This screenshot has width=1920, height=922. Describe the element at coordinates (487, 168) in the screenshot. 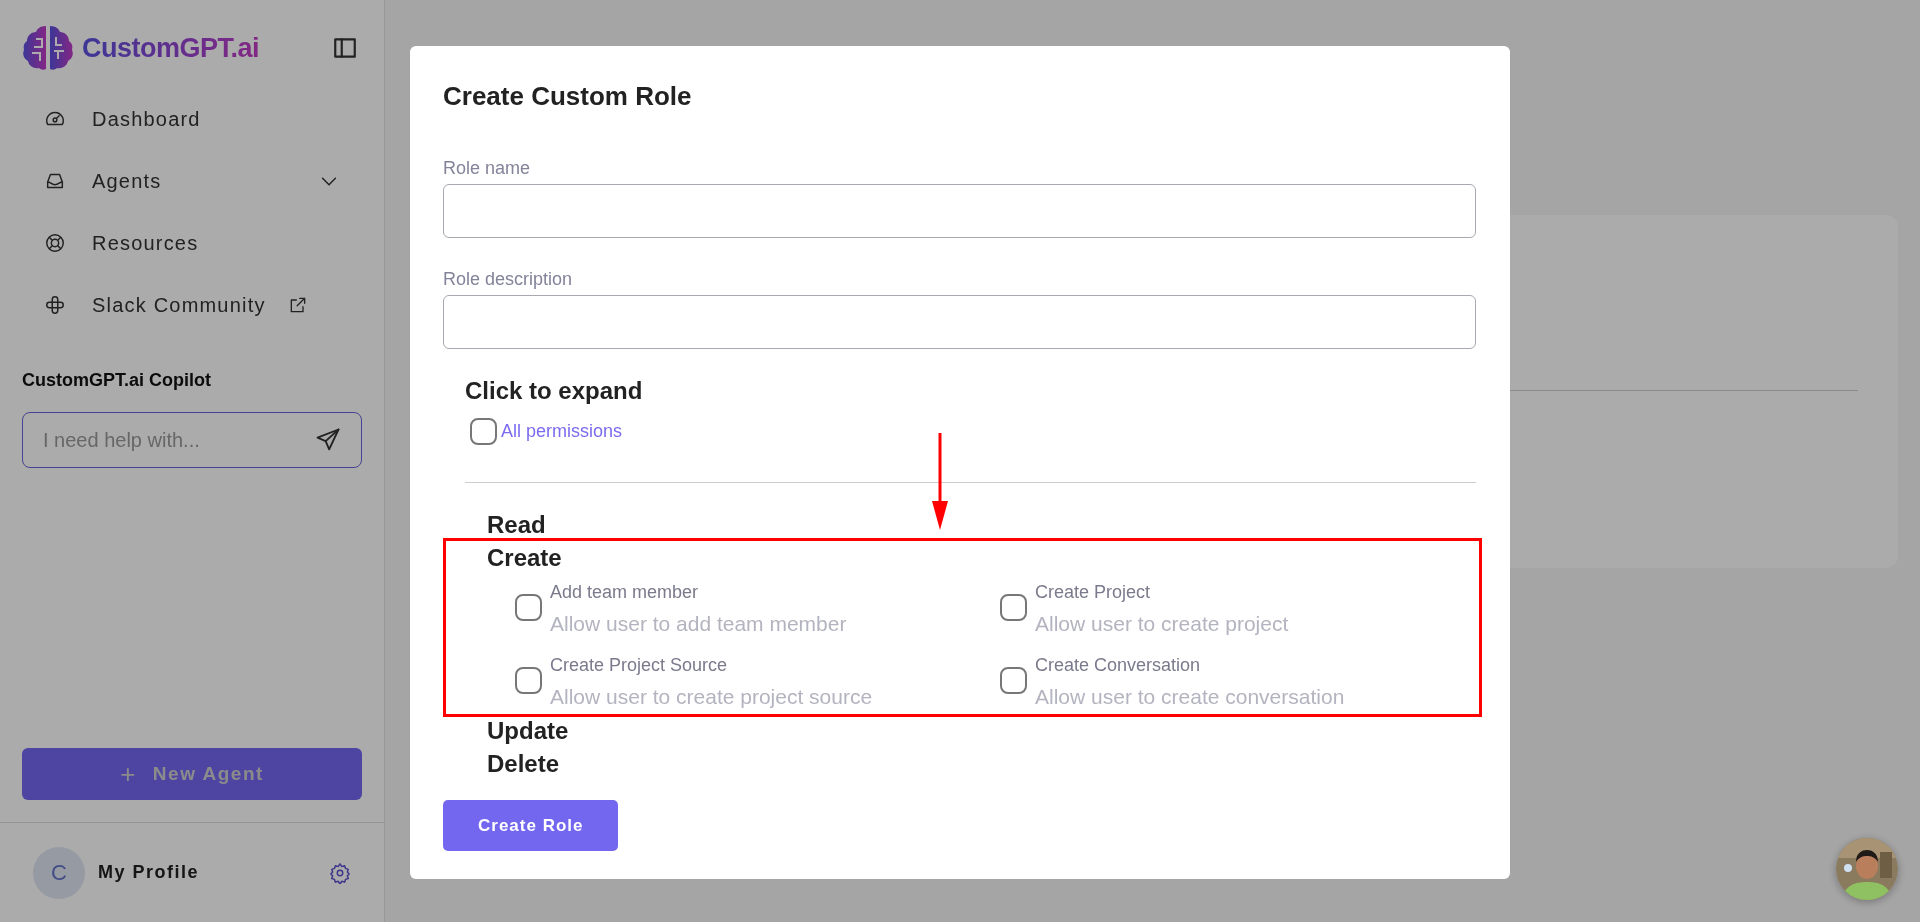

I see `field-label: Role name` at that location.